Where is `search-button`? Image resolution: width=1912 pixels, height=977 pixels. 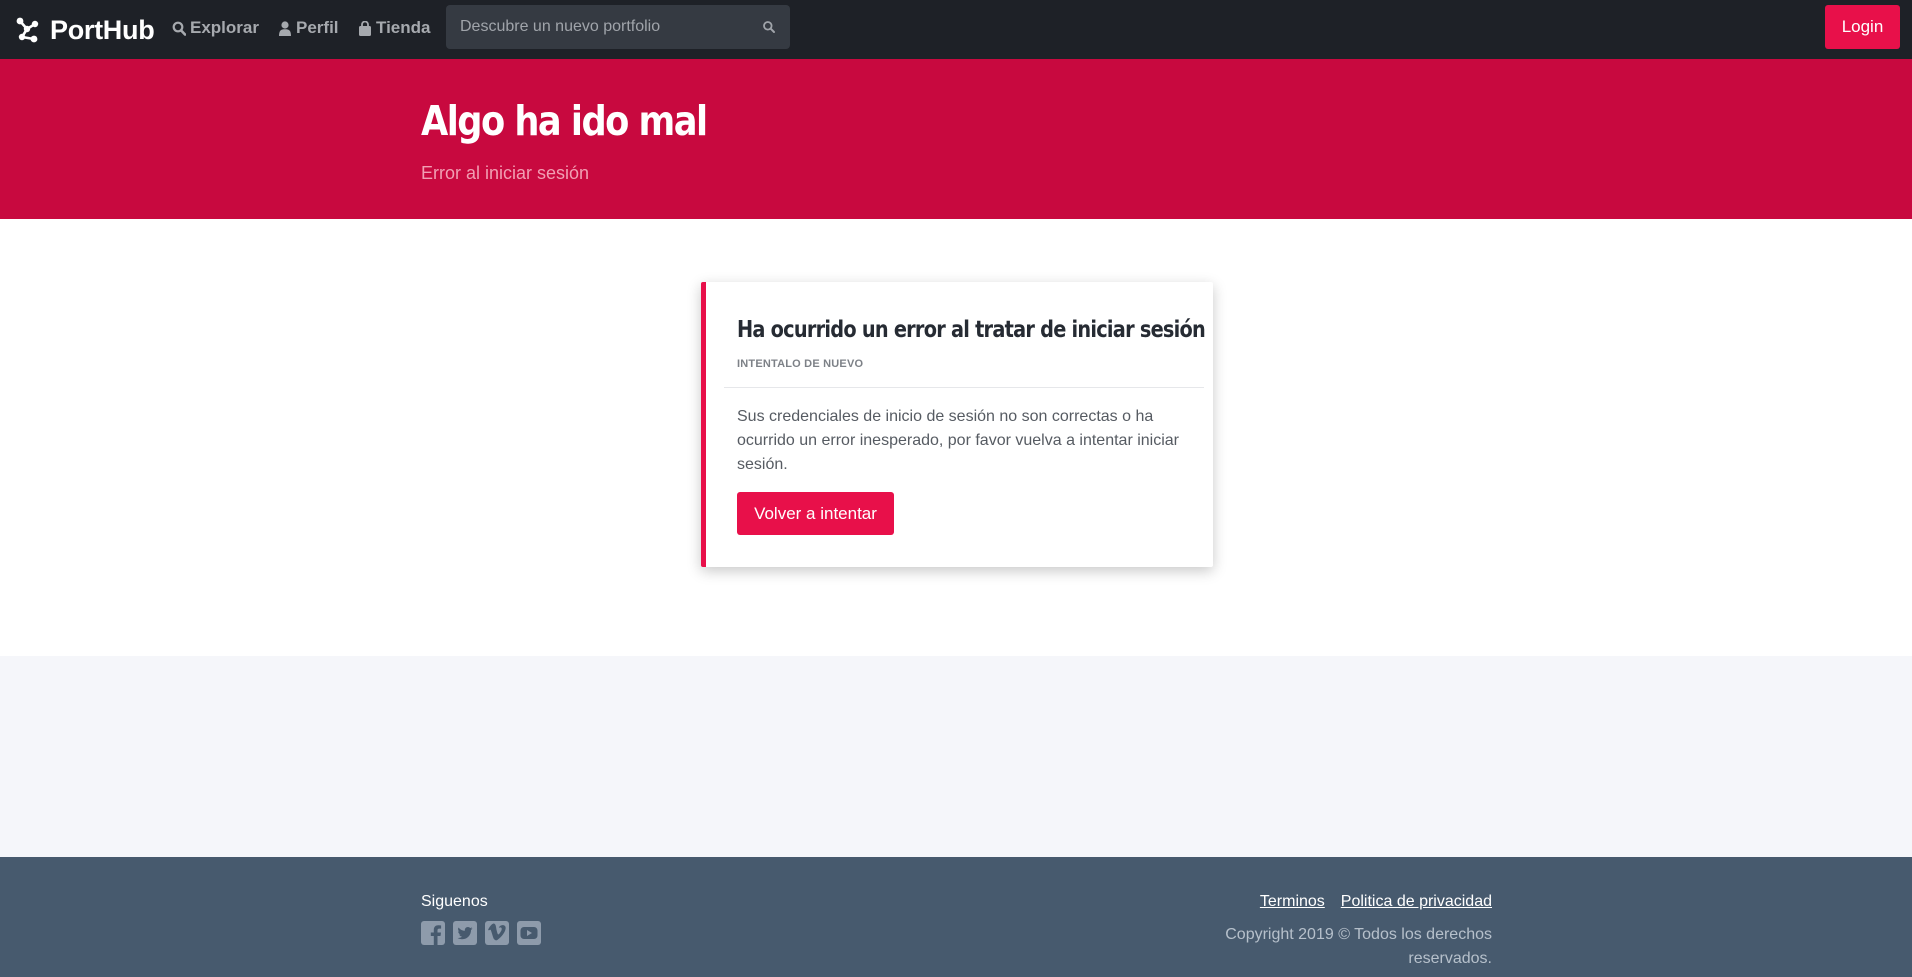
search-button is located at coordinates (769, 27).